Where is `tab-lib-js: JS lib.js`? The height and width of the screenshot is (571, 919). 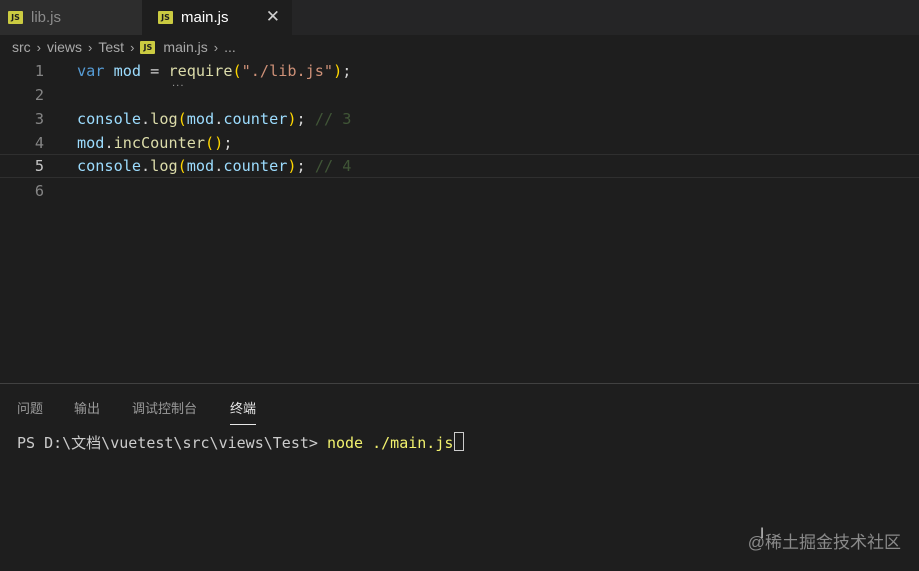
tab-lib-js: JS lib.js is located at coordinates (71, 17).